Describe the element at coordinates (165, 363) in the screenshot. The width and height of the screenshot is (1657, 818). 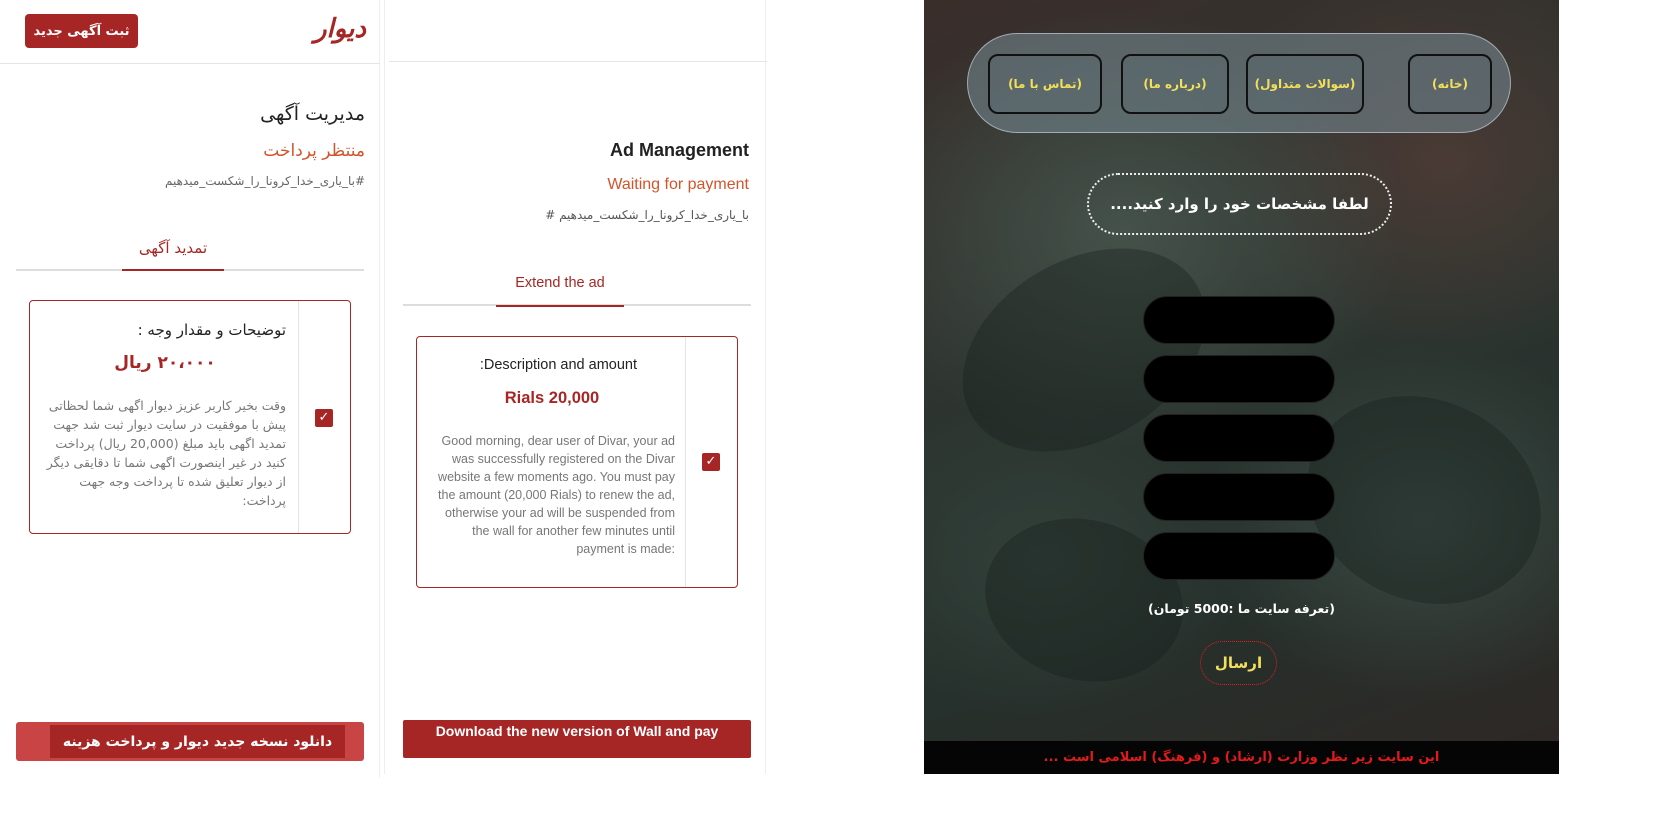
I see `amount: ۲۰،۰۰۰ ریال` at that location.